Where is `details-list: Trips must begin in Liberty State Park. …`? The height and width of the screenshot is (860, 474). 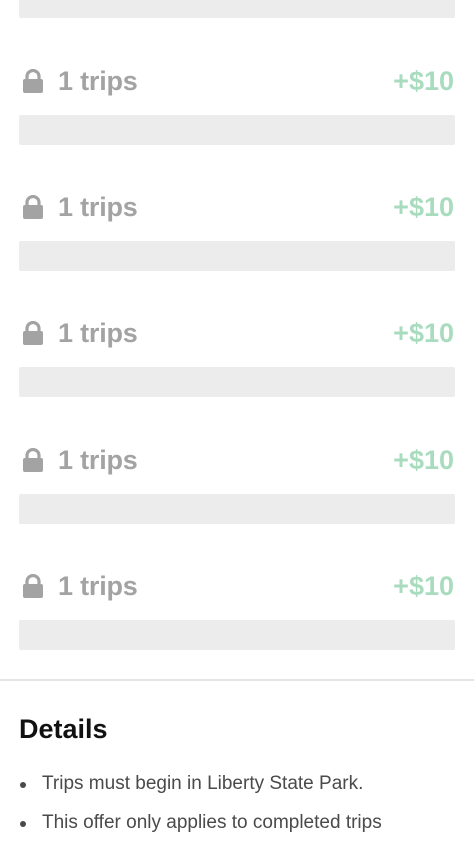 details-list: Trips must begin in Liberty State Park. … is located at coordinates (200, 807).